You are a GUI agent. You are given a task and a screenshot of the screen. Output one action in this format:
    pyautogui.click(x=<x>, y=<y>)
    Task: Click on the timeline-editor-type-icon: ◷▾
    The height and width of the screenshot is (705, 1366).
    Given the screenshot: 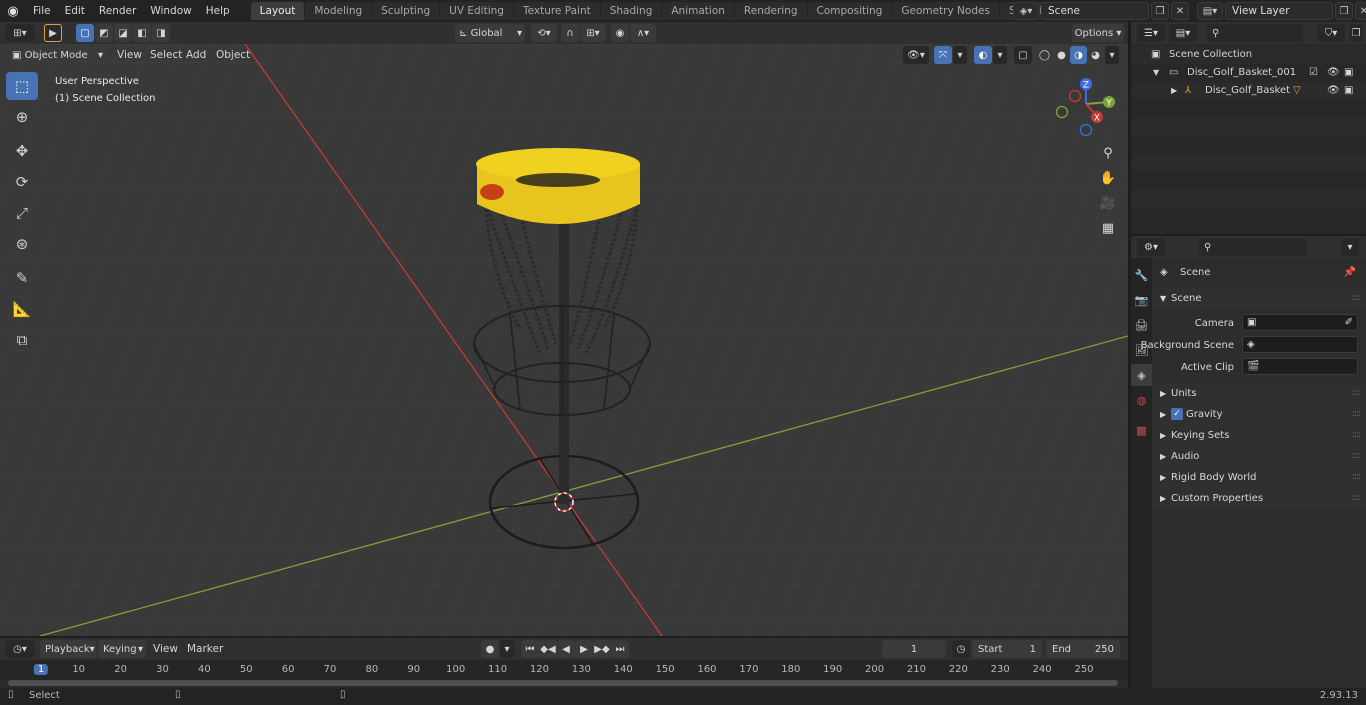 What is the action you would take?
    pyautogui.click(x=20, y=649)
    